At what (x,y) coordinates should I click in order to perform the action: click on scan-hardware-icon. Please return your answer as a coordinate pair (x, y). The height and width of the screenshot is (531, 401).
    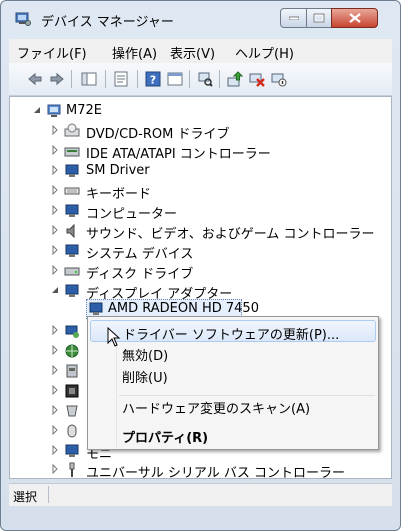
    Looking at the image, I should click on (205, 79).